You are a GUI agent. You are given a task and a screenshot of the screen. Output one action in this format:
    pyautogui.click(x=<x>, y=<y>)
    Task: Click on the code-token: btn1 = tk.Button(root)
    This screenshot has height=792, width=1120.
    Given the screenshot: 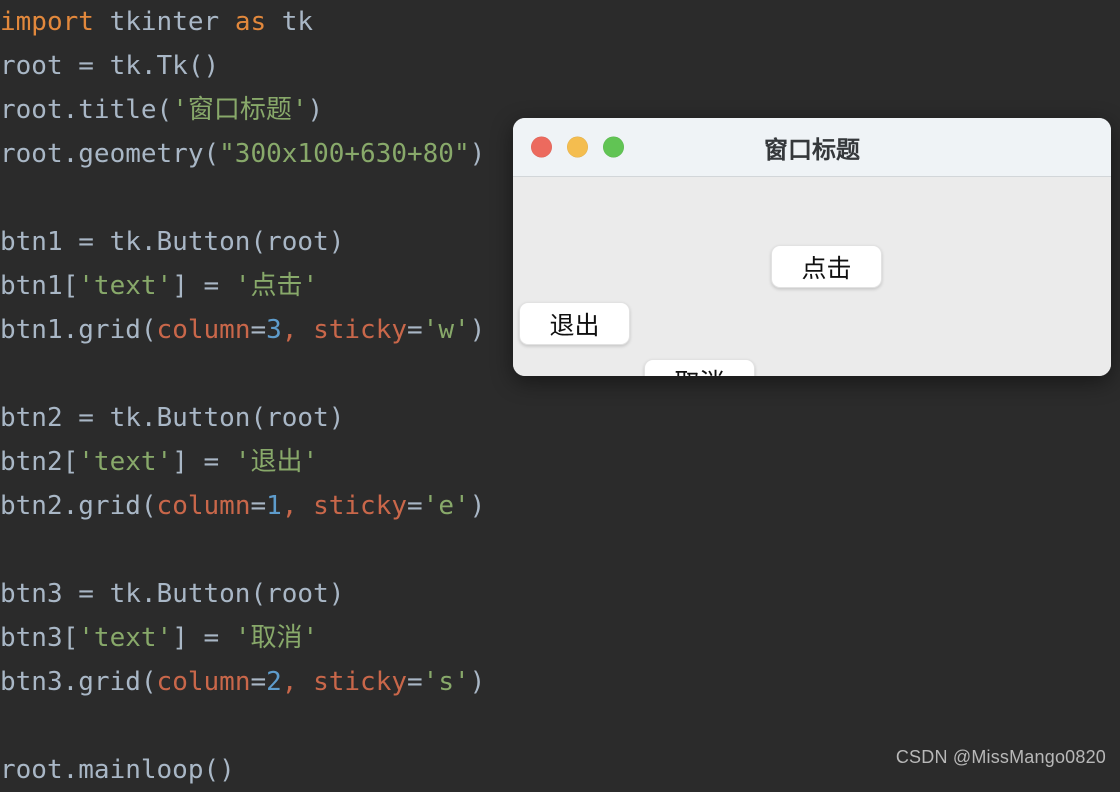 What is the action you would take?
    pyautogui.click(x=172, y=242)
    